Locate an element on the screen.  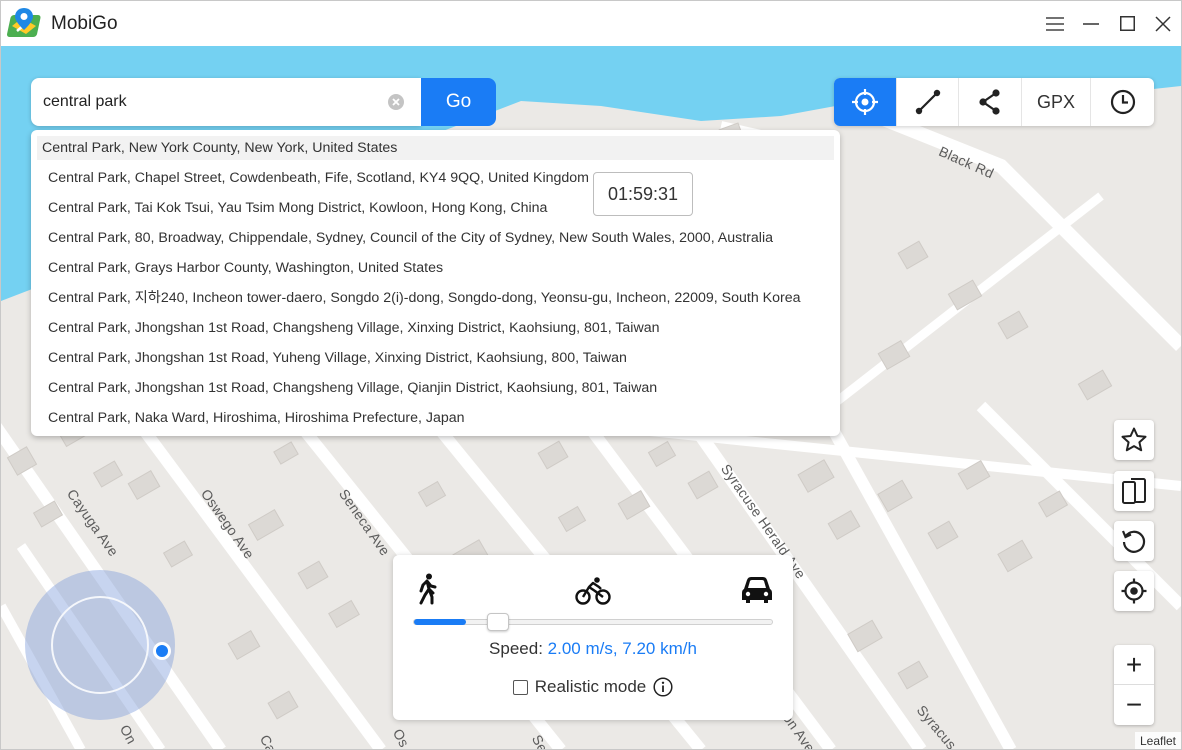
locate-icon is located at coordinates (1134, 591).